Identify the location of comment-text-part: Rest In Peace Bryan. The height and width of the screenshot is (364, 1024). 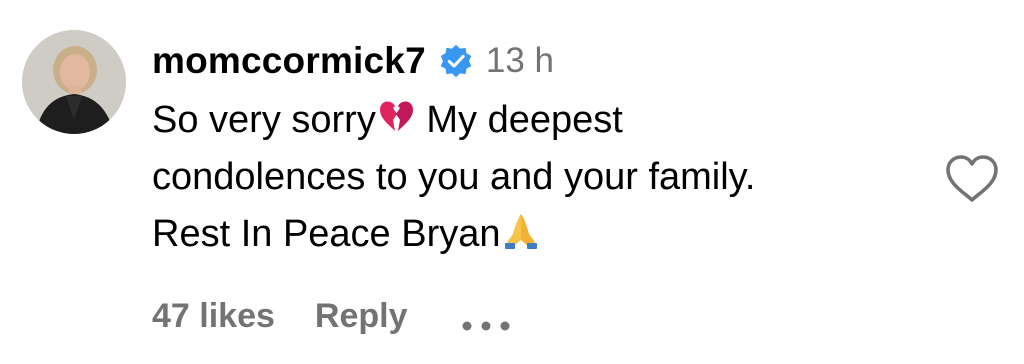
(326, 234).